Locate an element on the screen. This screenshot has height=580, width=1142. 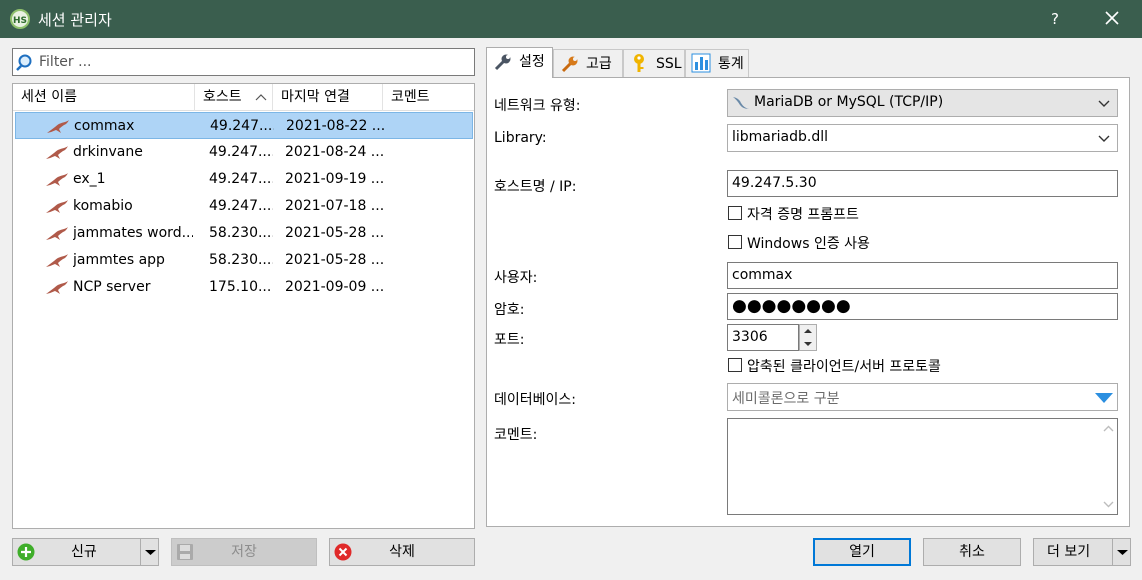
floppy-disk-icon is located at coordinates (185, 552).